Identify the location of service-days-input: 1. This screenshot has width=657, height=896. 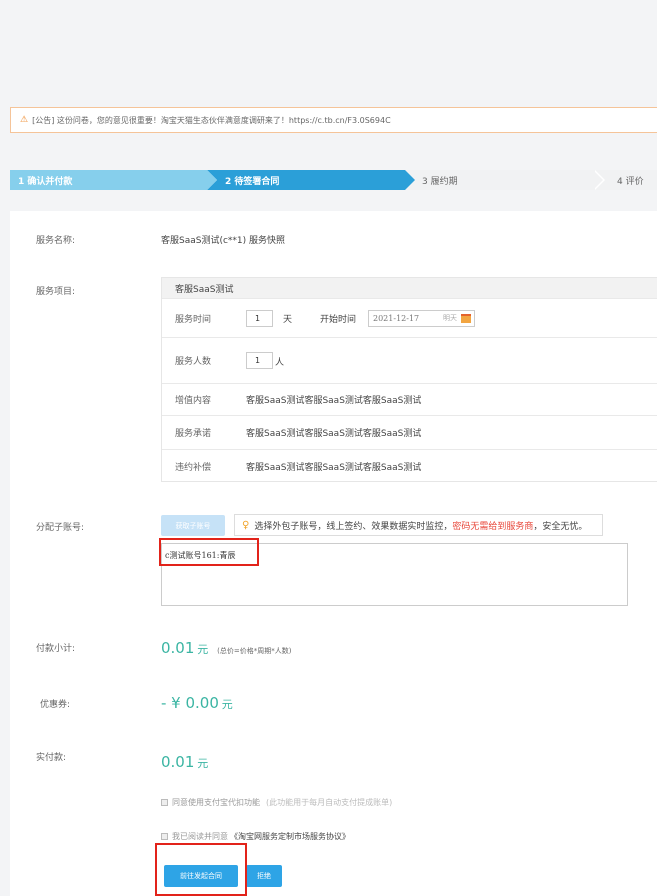
(259, 318).